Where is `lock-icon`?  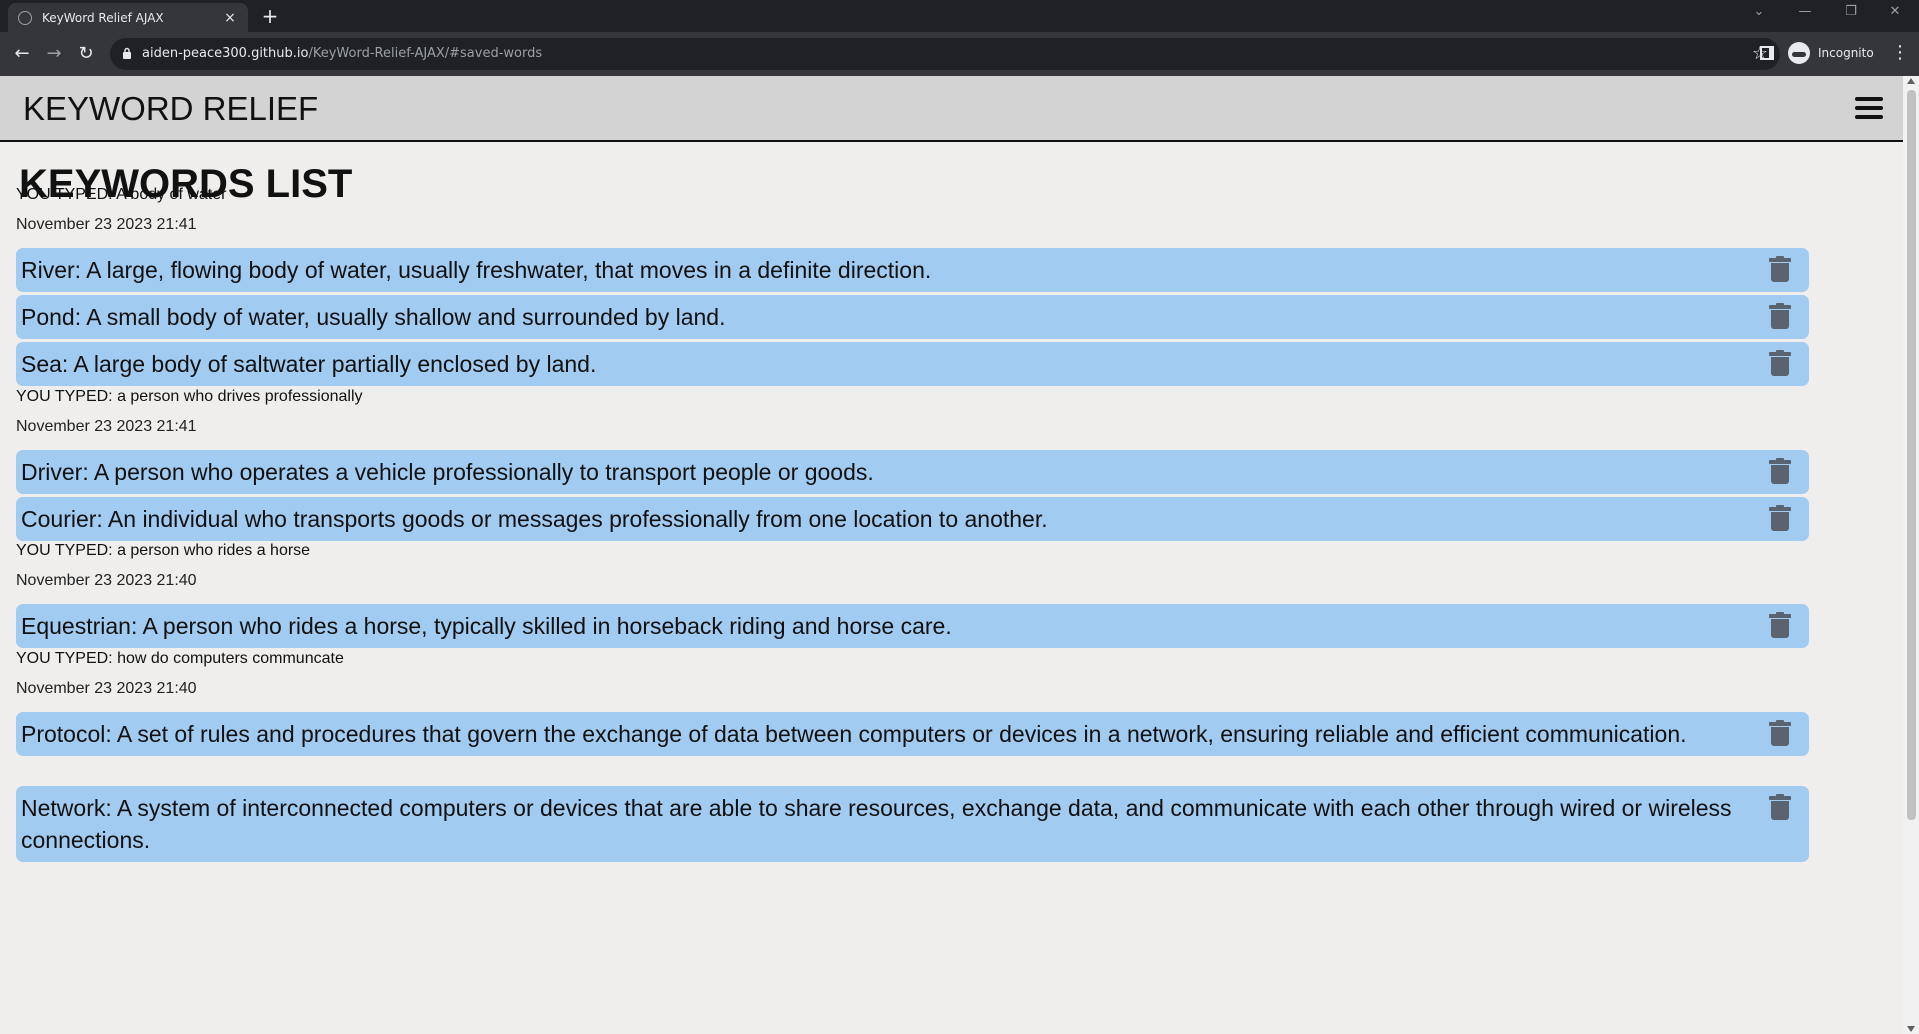
lock-icon is located at coordinates (127, 53).